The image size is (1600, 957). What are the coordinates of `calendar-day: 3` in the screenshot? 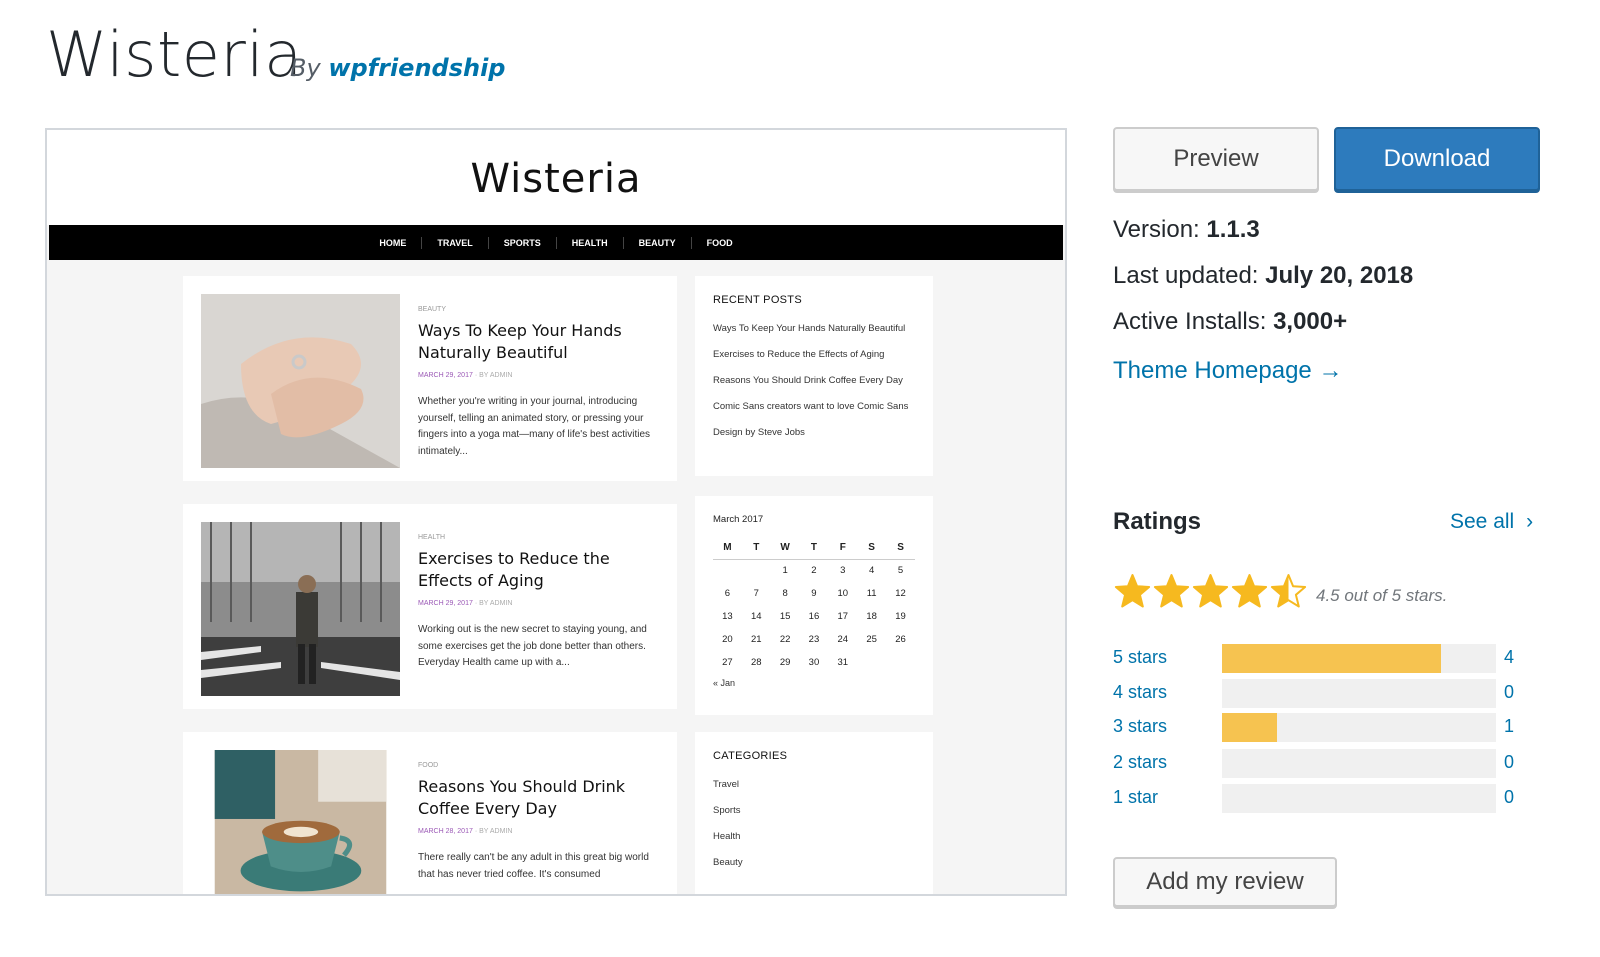 It's located at (843, 571).